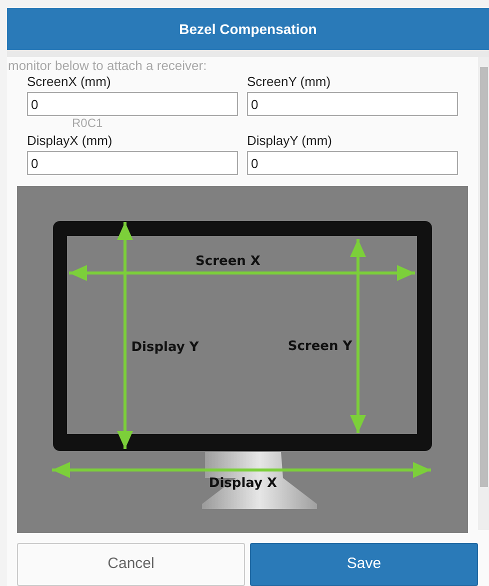 The image size is (489, 586). Describe the element at coordinates (289, 82) in the screenshot. I see `field-label: ScreenY (mm)` at that location.